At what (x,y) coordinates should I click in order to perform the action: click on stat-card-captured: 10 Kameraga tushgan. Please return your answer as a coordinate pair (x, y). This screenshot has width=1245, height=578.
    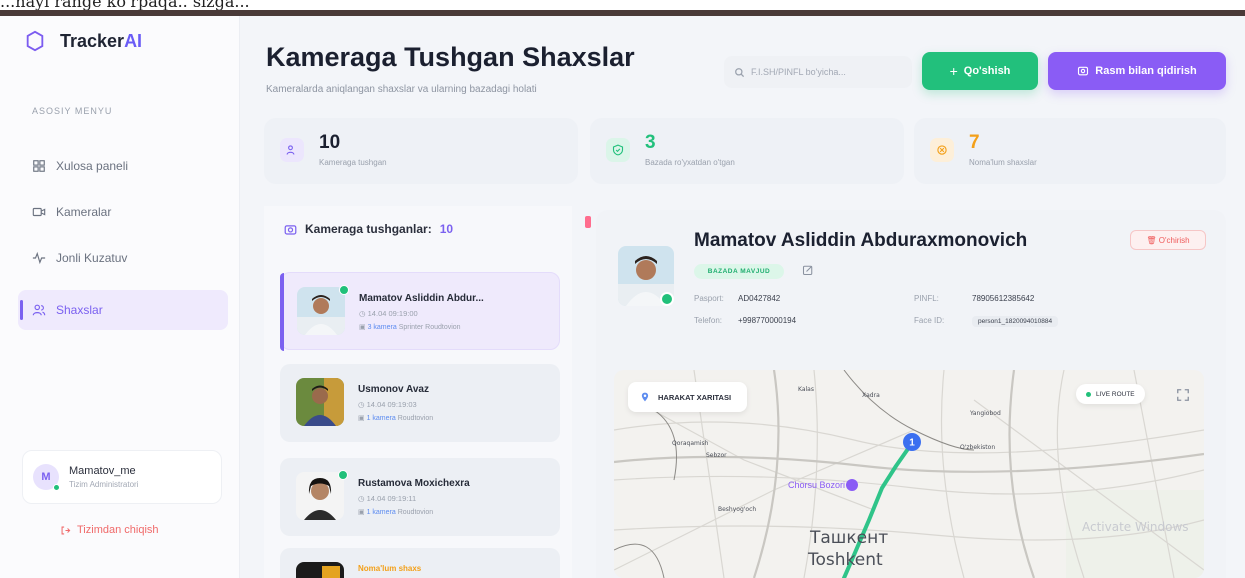
    Looking at the image, I should click on (421, 151).